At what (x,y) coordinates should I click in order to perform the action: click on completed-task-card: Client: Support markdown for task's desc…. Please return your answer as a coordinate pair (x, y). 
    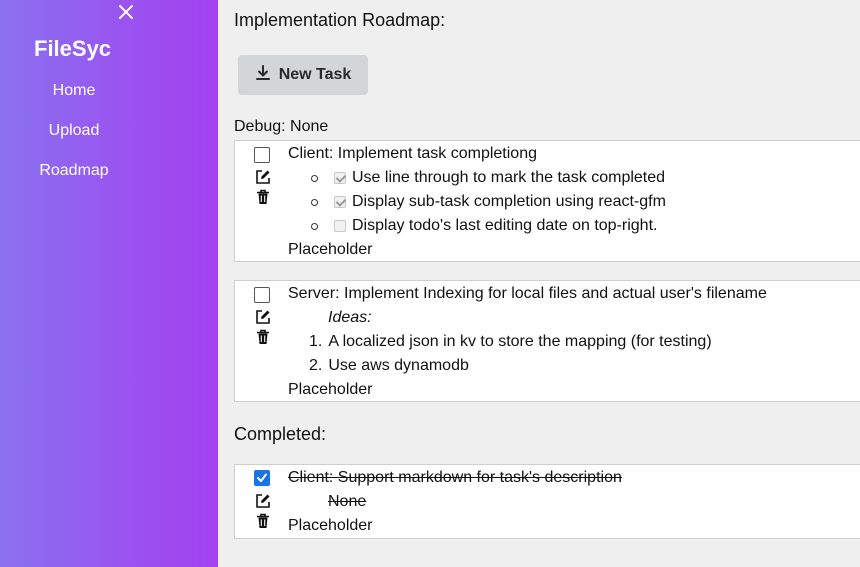
    Looking at the image, I should click on (547, 501).